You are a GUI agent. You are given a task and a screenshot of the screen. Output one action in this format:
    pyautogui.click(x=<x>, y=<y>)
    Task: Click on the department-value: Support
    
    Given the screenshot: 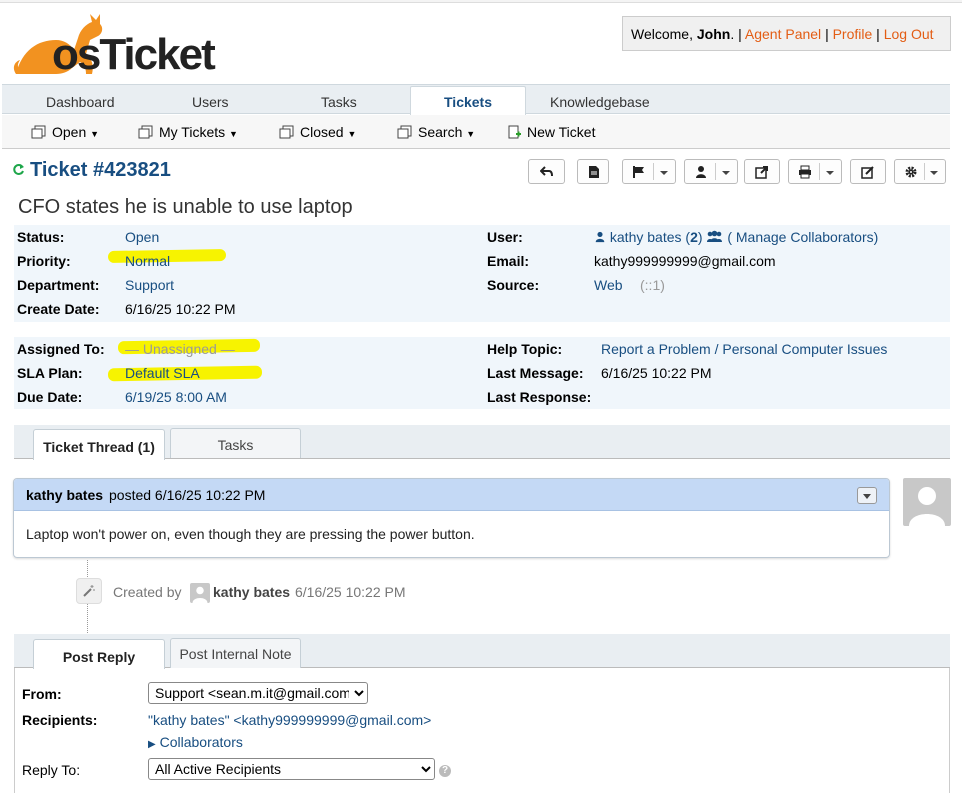 What is the action you would take?
    pyautogui.click(x=149, y=285)
    